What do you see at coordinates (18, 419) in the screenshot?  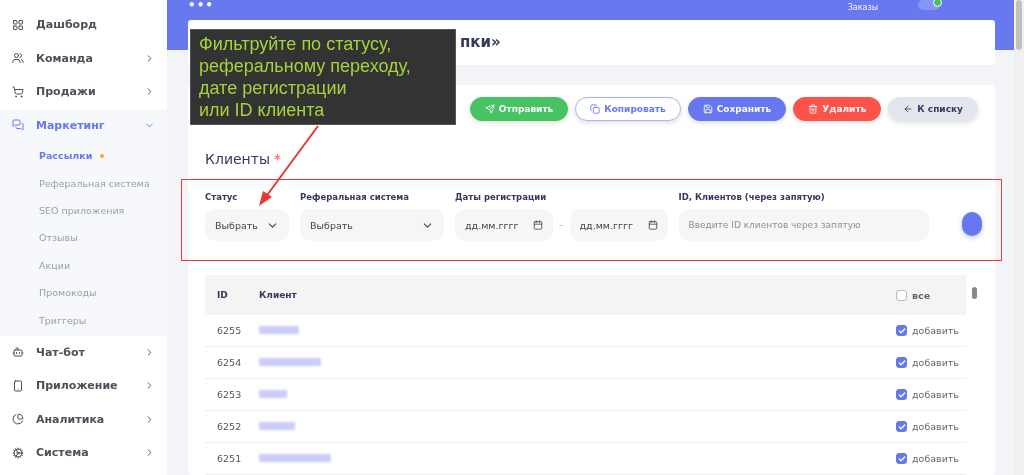 I see `pie-chart-icon` at bounding box center [18, 419].